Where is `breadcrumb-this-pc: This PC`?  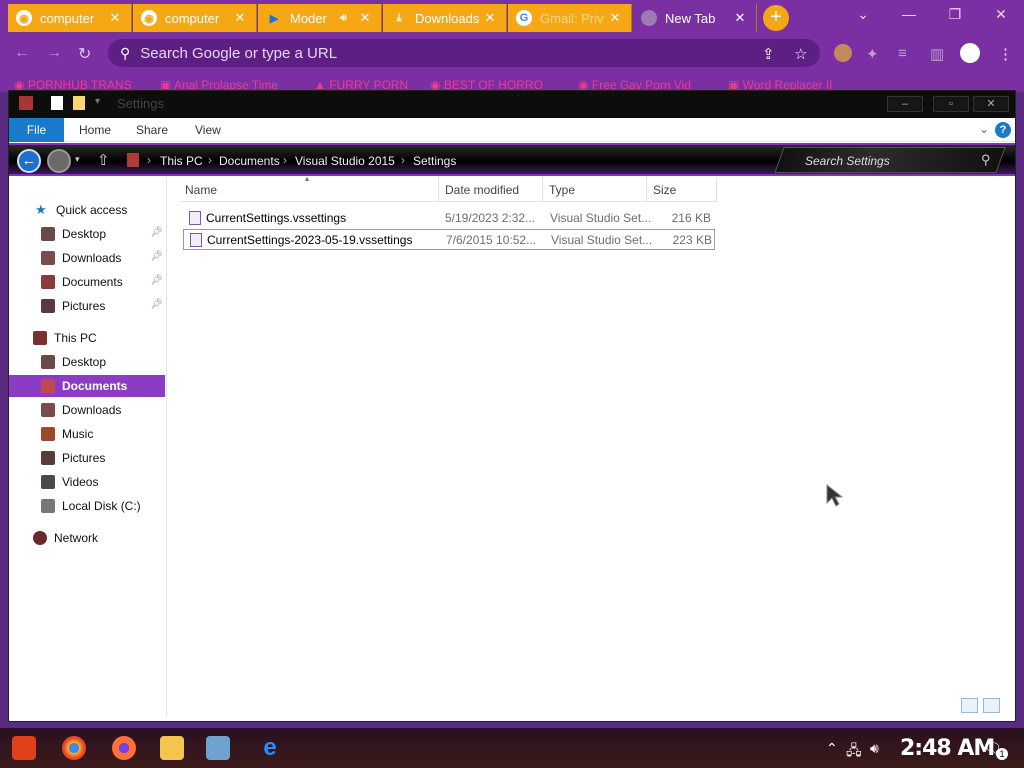 breadcrumb-this-pc: This PC is located at coordinates (181, 161).